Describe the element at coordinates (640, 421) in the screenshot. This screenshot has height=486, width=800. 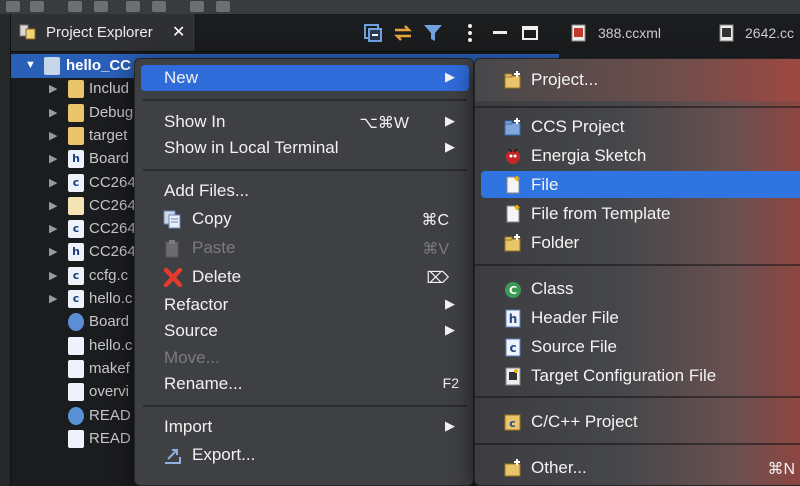
I see `submenu-item-cpp-project: c C/C++ Project` at that location.